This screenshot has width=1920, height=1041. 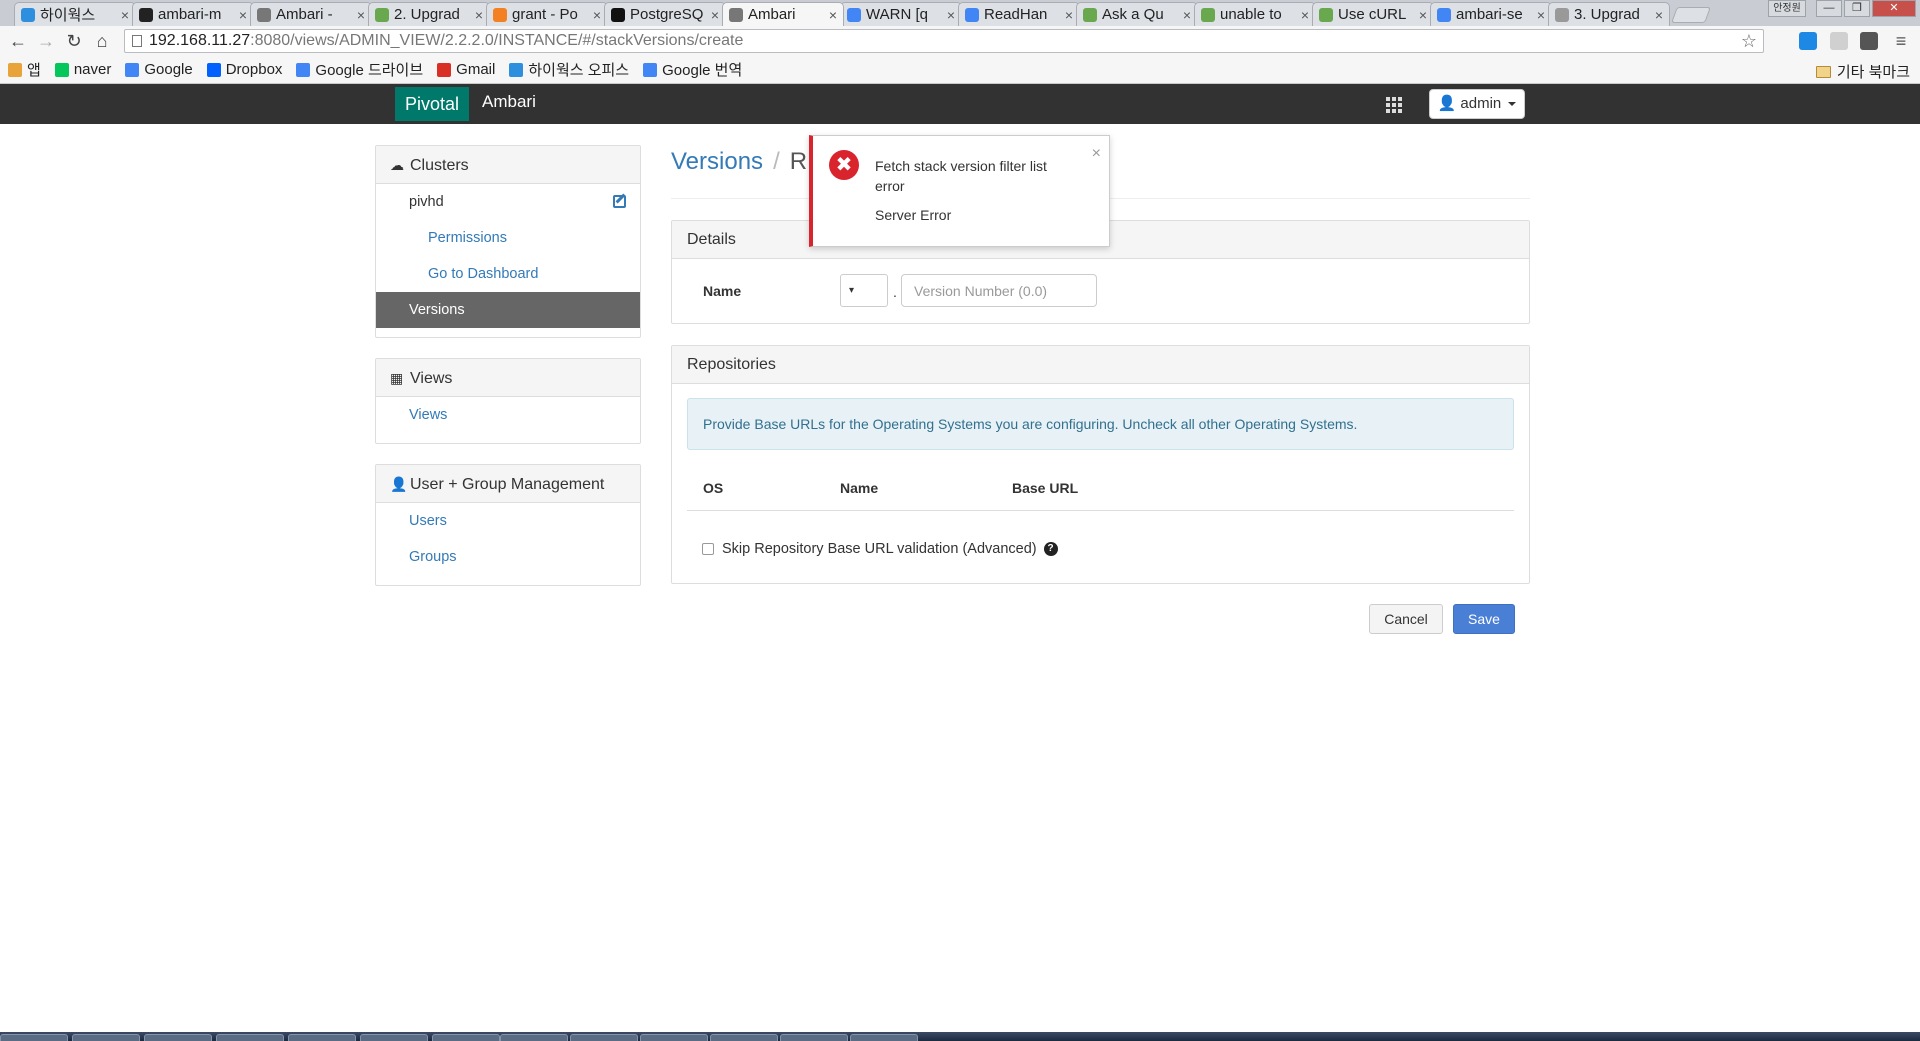 I want to click on browser-tab: Ambari - ×, so click(x=311, y=14).